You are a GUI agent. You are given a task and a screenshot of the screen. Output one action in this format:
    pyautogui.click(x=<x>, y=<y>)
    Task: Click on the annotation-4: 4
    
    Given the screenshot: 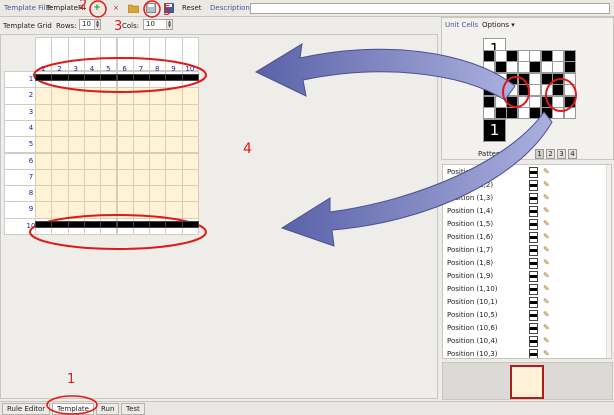 What is the action you would take?
    pyautogui.click(x=247, y=149)
    